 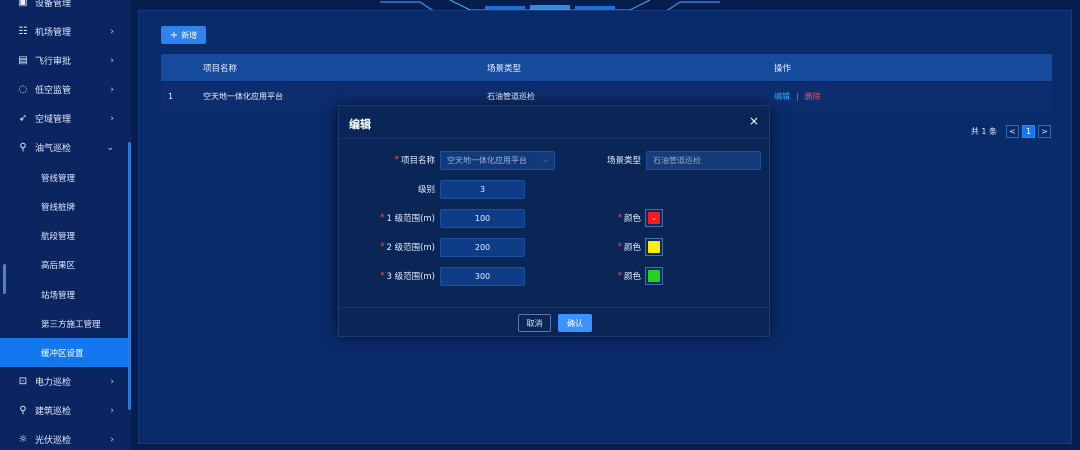 What do you see at coordinates (575, 323) in the screenshot?
I see `confirm-button: 确认` at bounding box center [575, 323].